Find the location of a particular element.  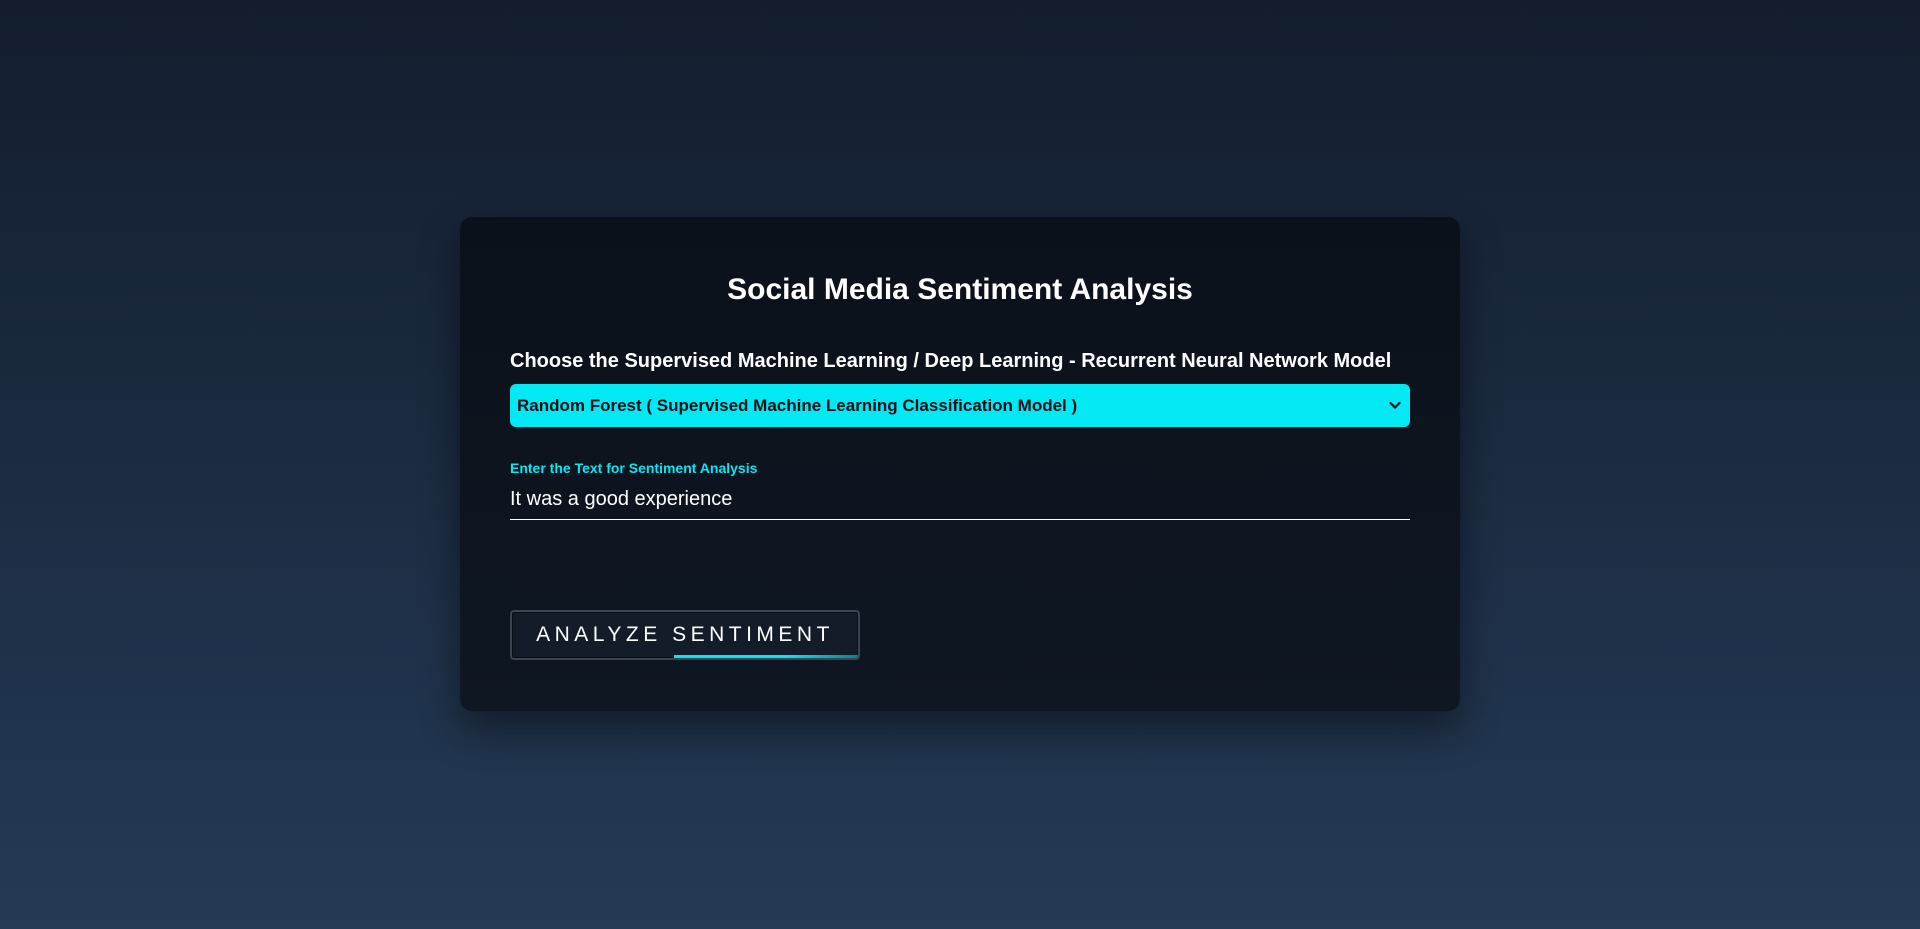

sentiment-text-value: It was a good experience is located at coordinates (621, 499).